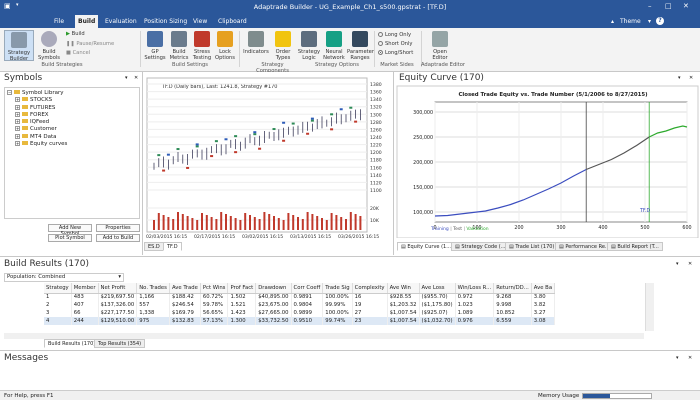 The height and width of the screenshot is (400, 700). I want to click on strategy-builder-button: Strategy Builder, so click(19, 46).